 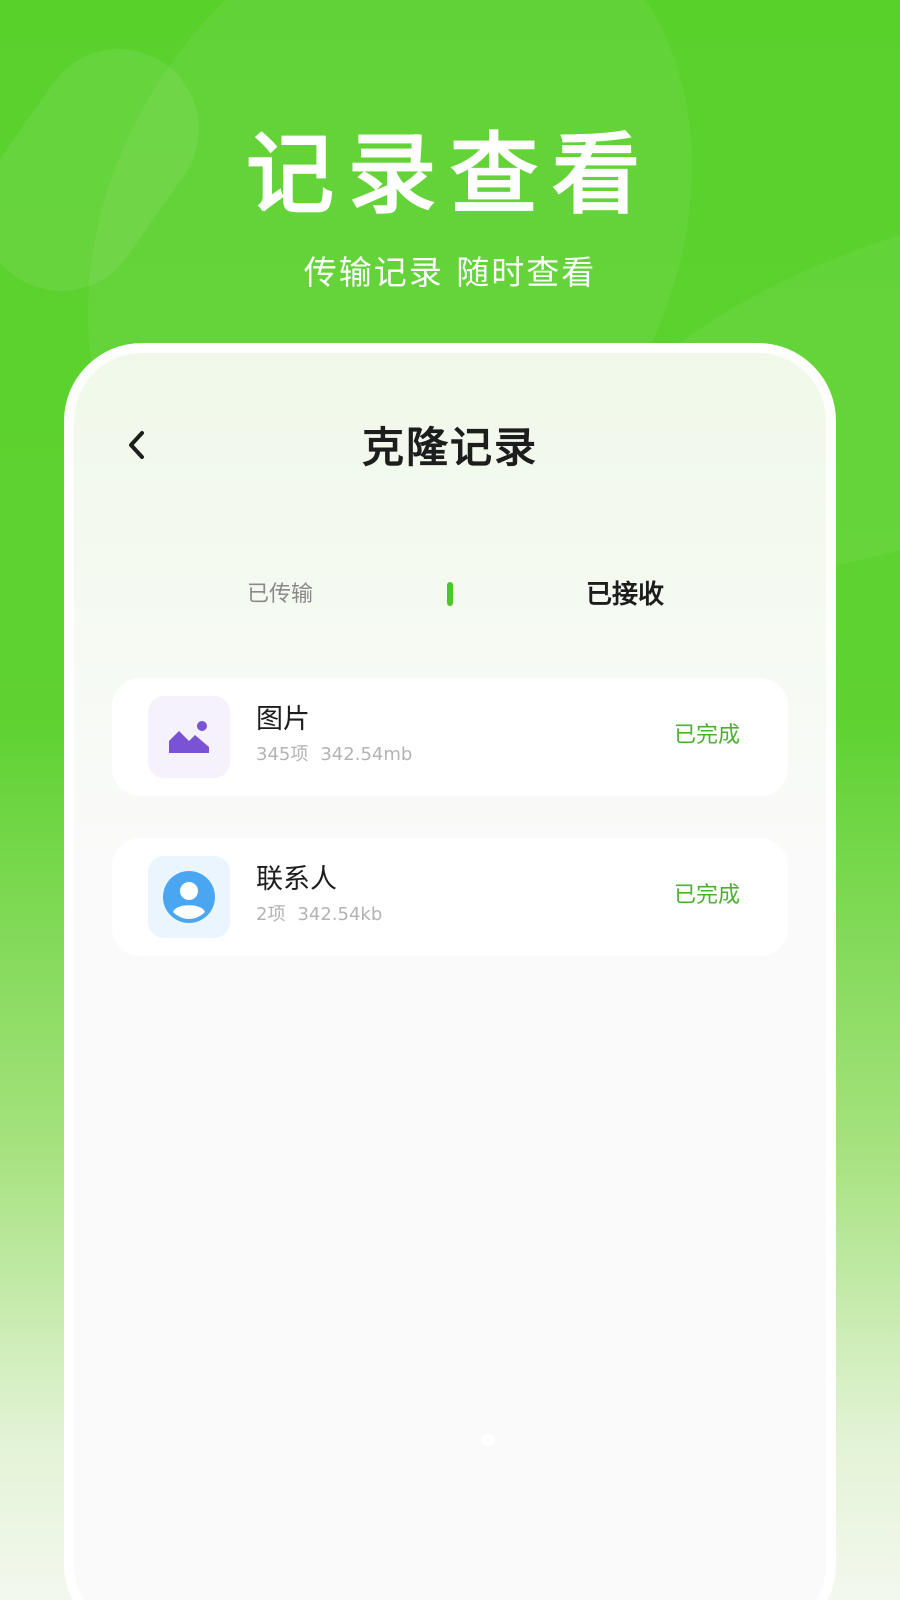 I want to click on tab-divider, so click(x=450, y=594).